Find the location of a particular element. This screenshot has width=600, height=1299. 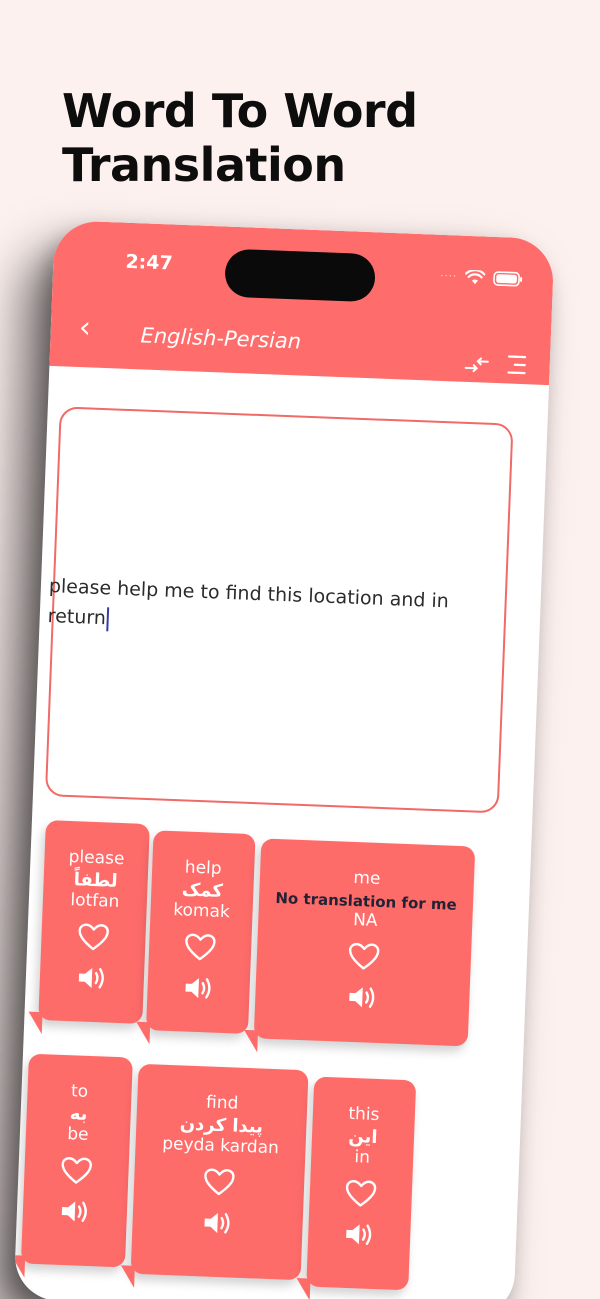

promo-headline: Word To Word Translation is located at coordinates (240, 138).